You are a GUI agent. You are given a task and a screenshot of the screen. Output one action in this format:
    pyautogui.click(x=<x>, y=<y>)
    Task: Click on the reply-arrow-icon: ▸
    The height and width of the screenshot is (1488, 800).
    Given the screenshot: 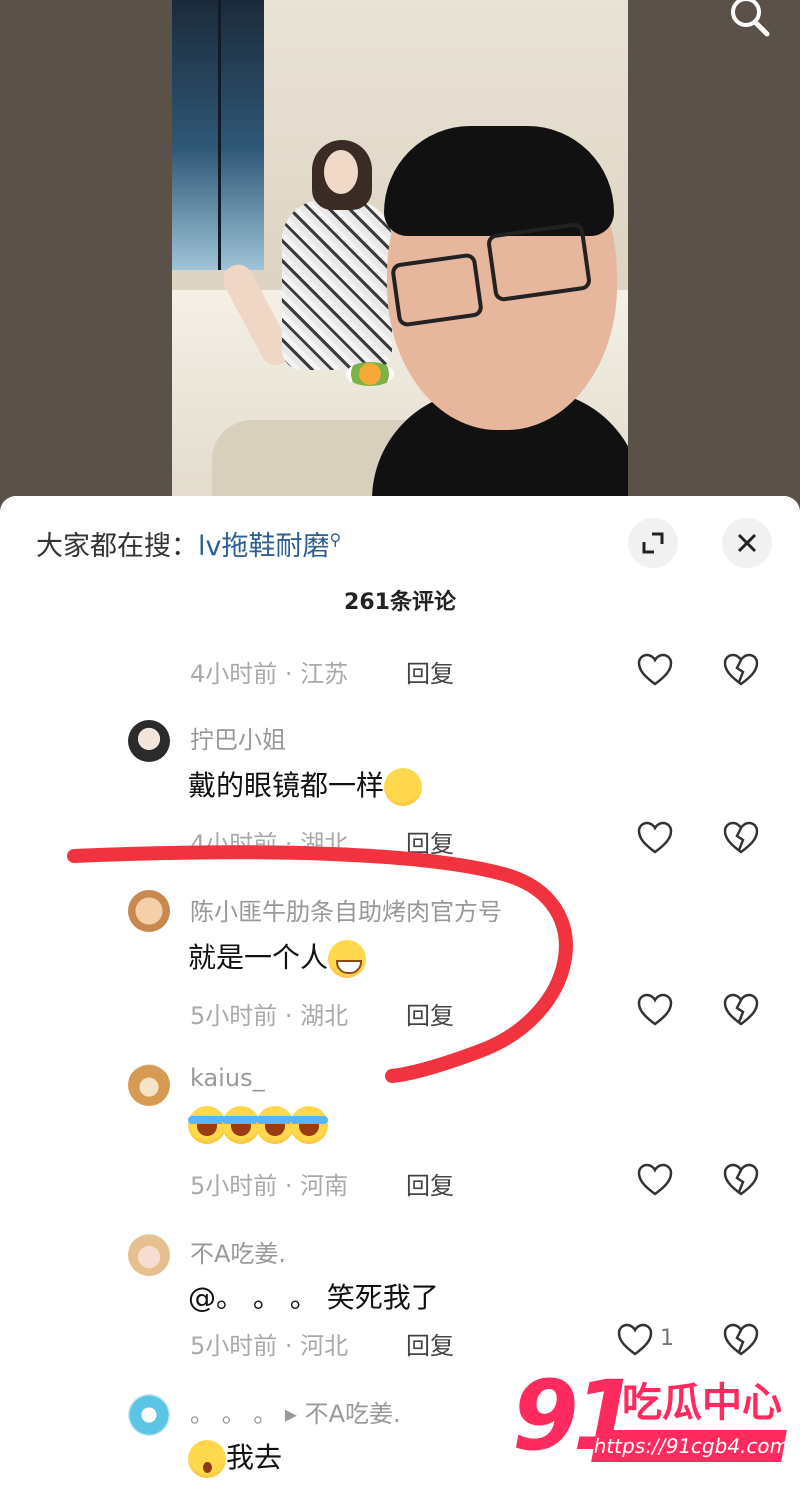 What is the action you would take?
    pyautogui.click(x=290, y=1414)
    